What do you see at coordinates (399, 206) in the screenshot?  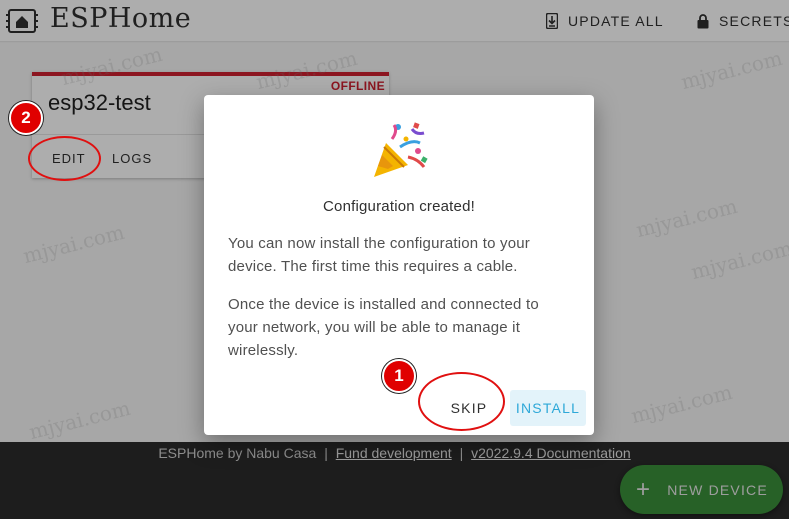 I see `dialog-title: Configuration created!` at bounding box center [399, 206].